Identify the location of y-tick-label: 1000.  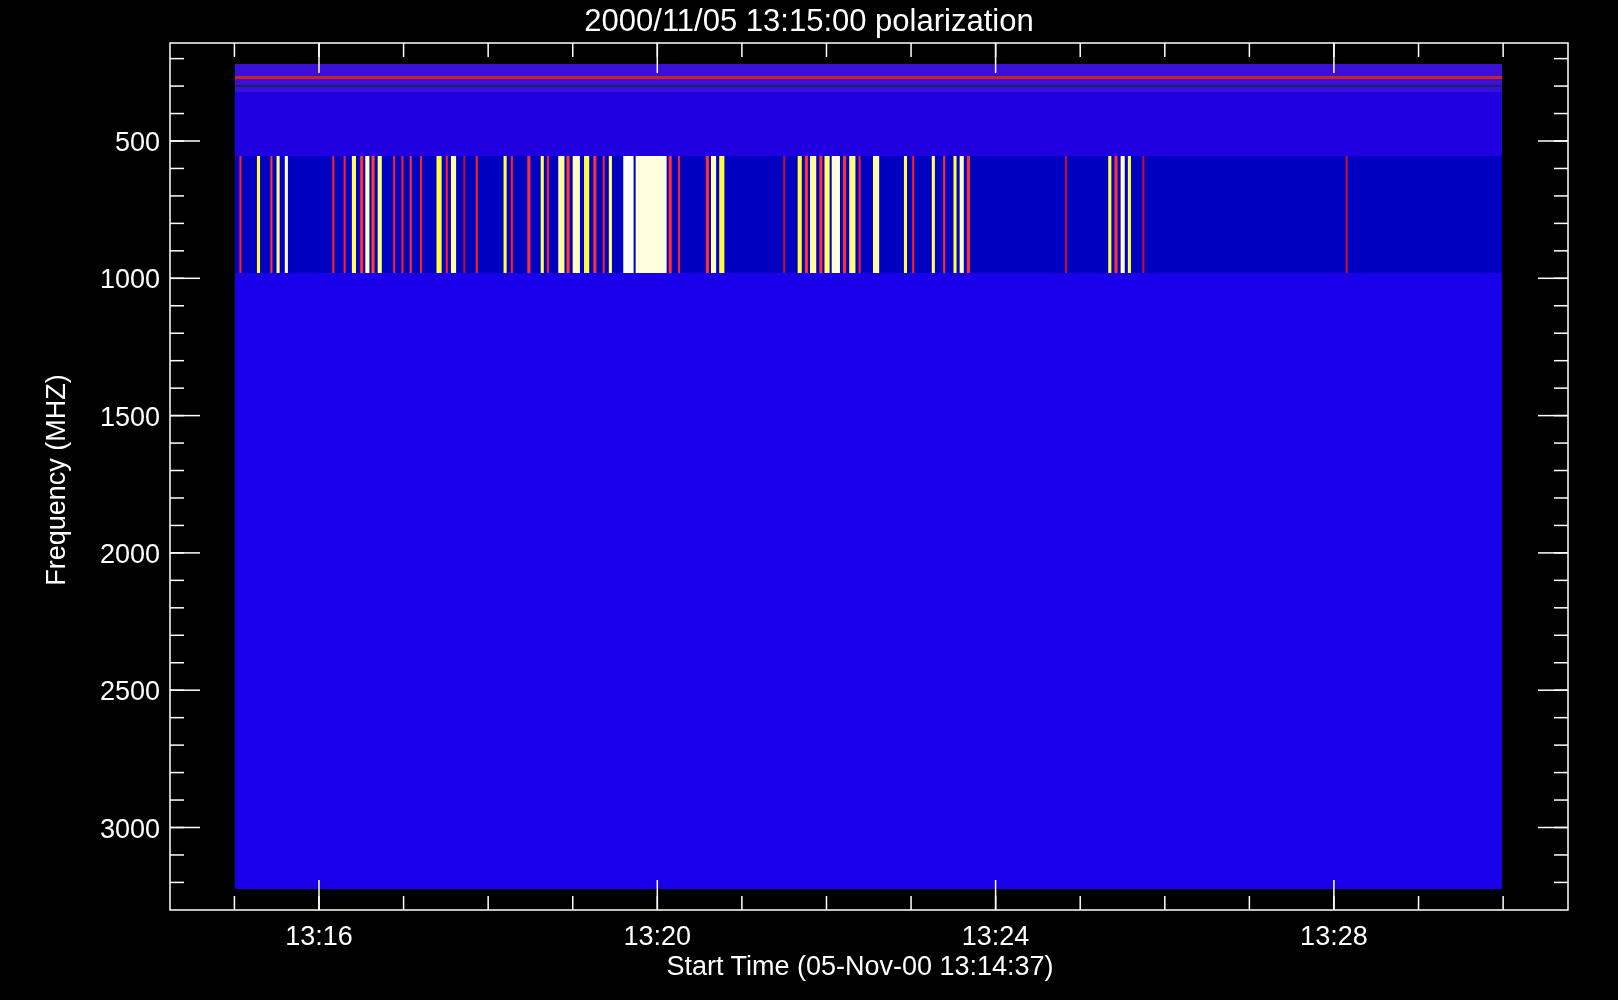
(129, 279).